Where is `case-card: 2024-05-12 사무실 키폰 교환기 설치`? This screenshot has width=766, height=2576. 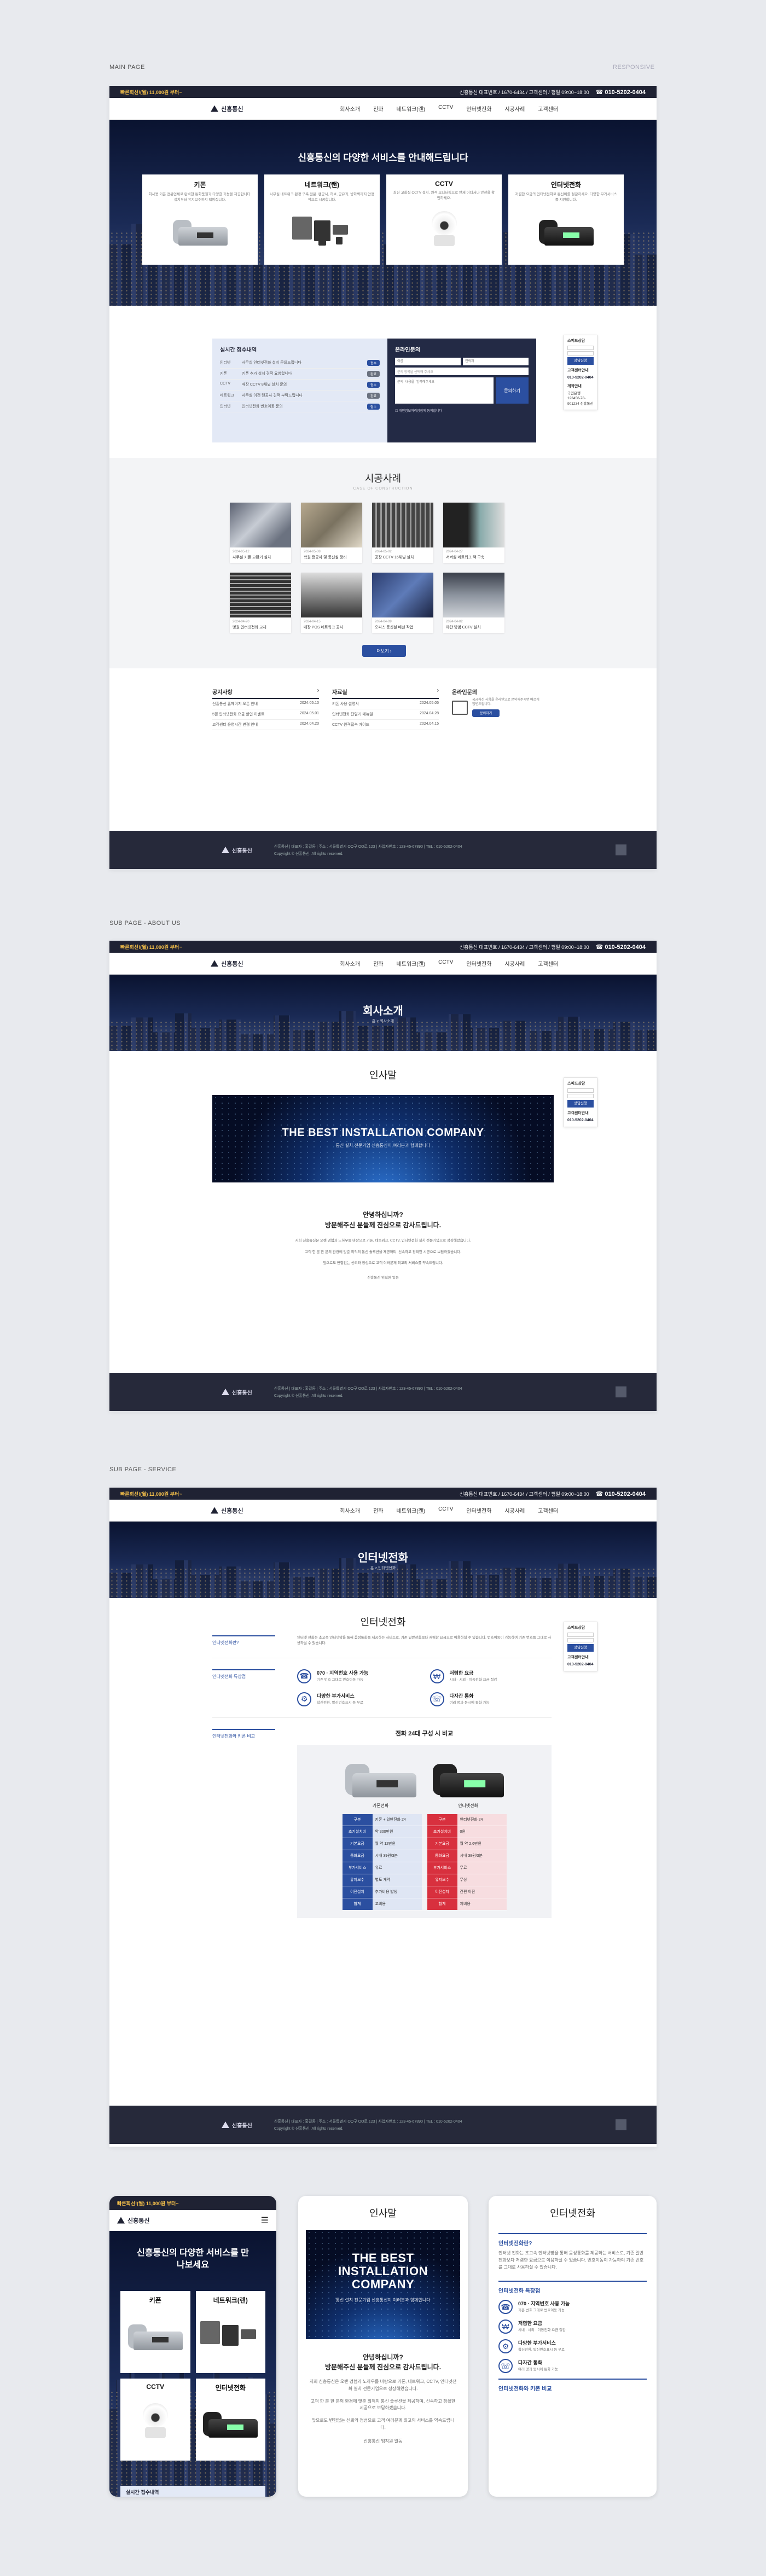 case-card: 2024-05-12 사무실 키폰 교환기 설치 is located at coordinates (260, 533).